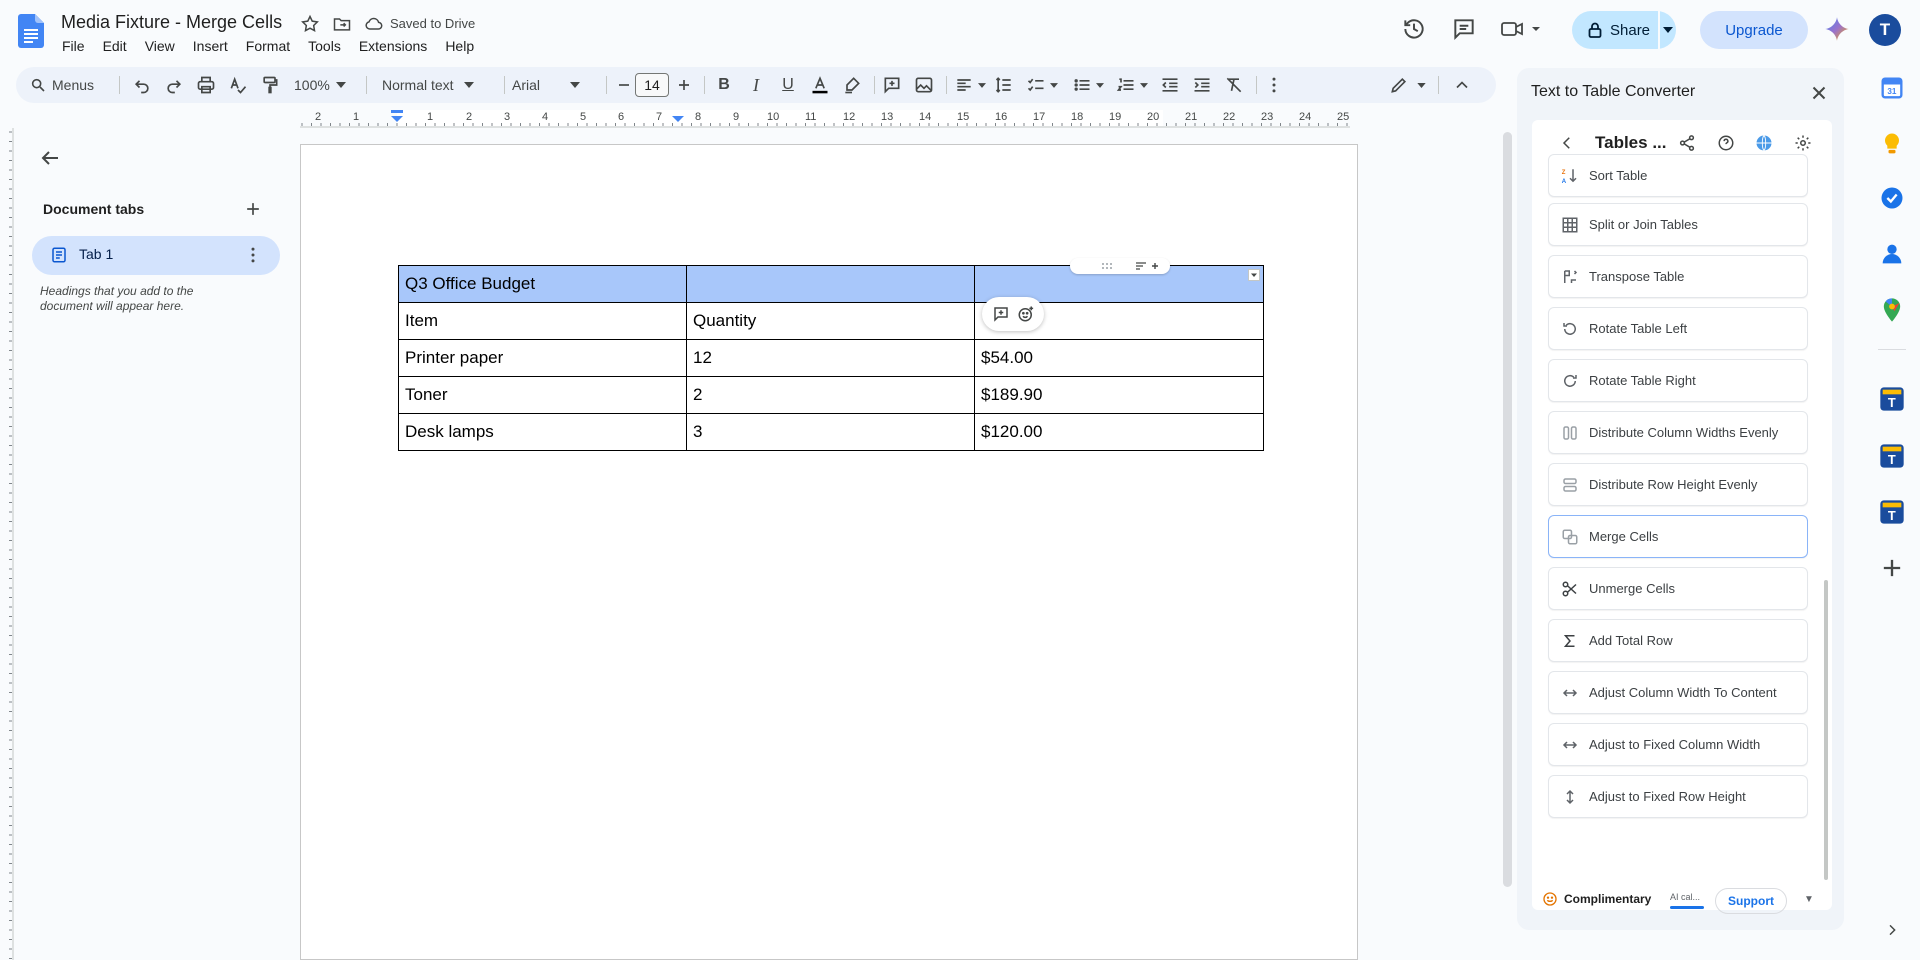 This screenshot has width=1920, height=960. Describe the element at coordinates (253, 209) in the screenshot. I see `add-tab-icon` at that location.